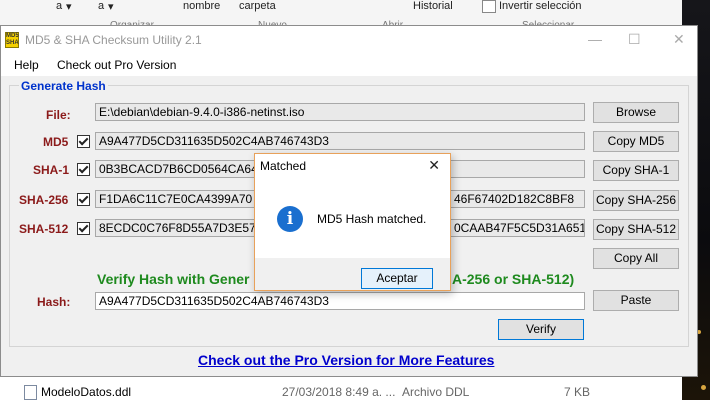 This screenshot has height=400, width=710. What do you see at coordinates (340, 301) in the screenshot?
I see `verify-hash-input: A9A477D5CD311635D502C4AB746743D3` at bounding box center [340, 301].